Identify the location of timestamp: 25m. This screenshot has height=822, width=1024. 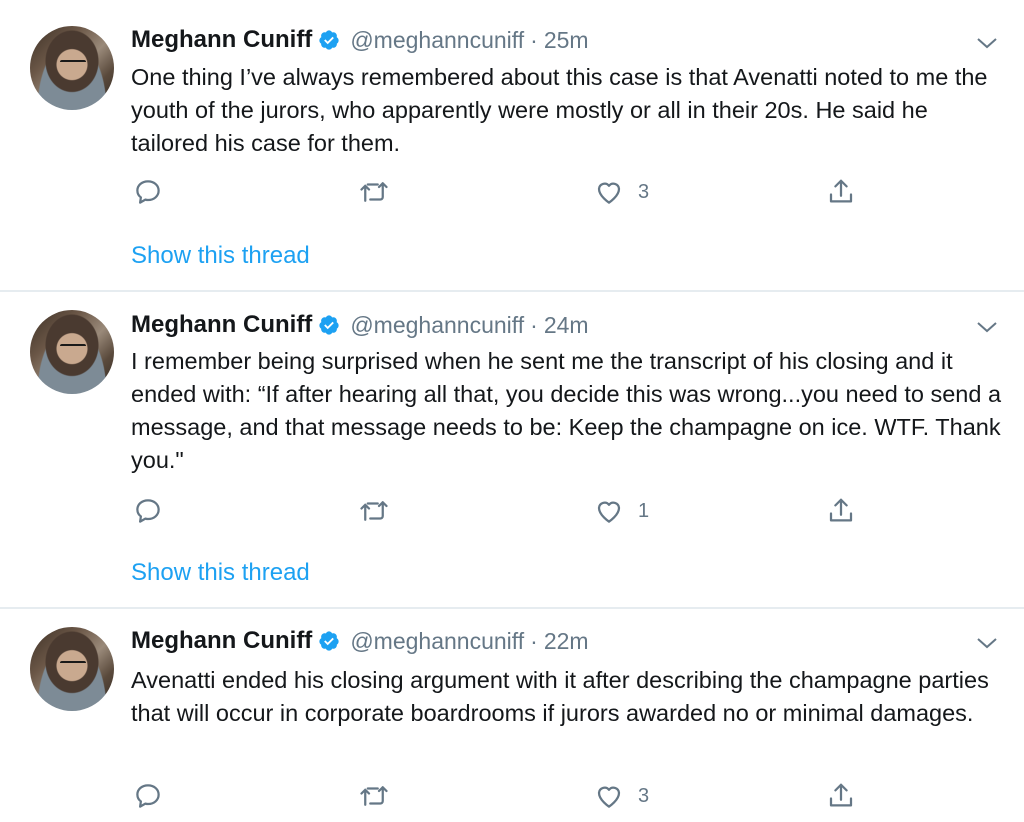
(566, 40).